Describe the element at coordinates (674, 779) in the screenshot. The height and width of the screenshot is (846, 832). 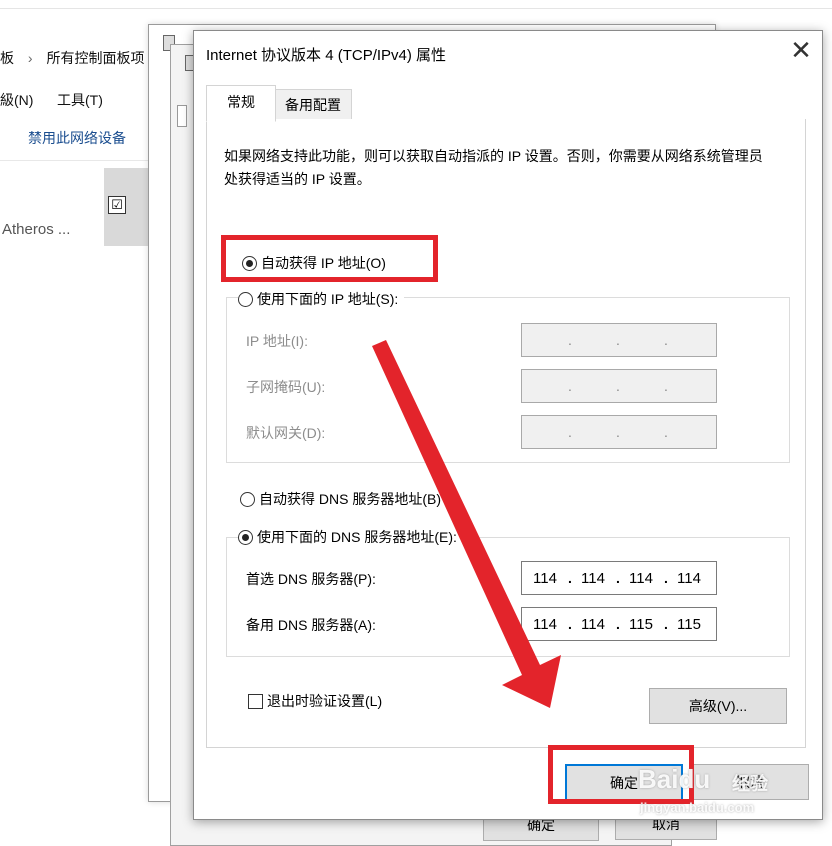
I see `watermark-brand: Baidu` at that location.